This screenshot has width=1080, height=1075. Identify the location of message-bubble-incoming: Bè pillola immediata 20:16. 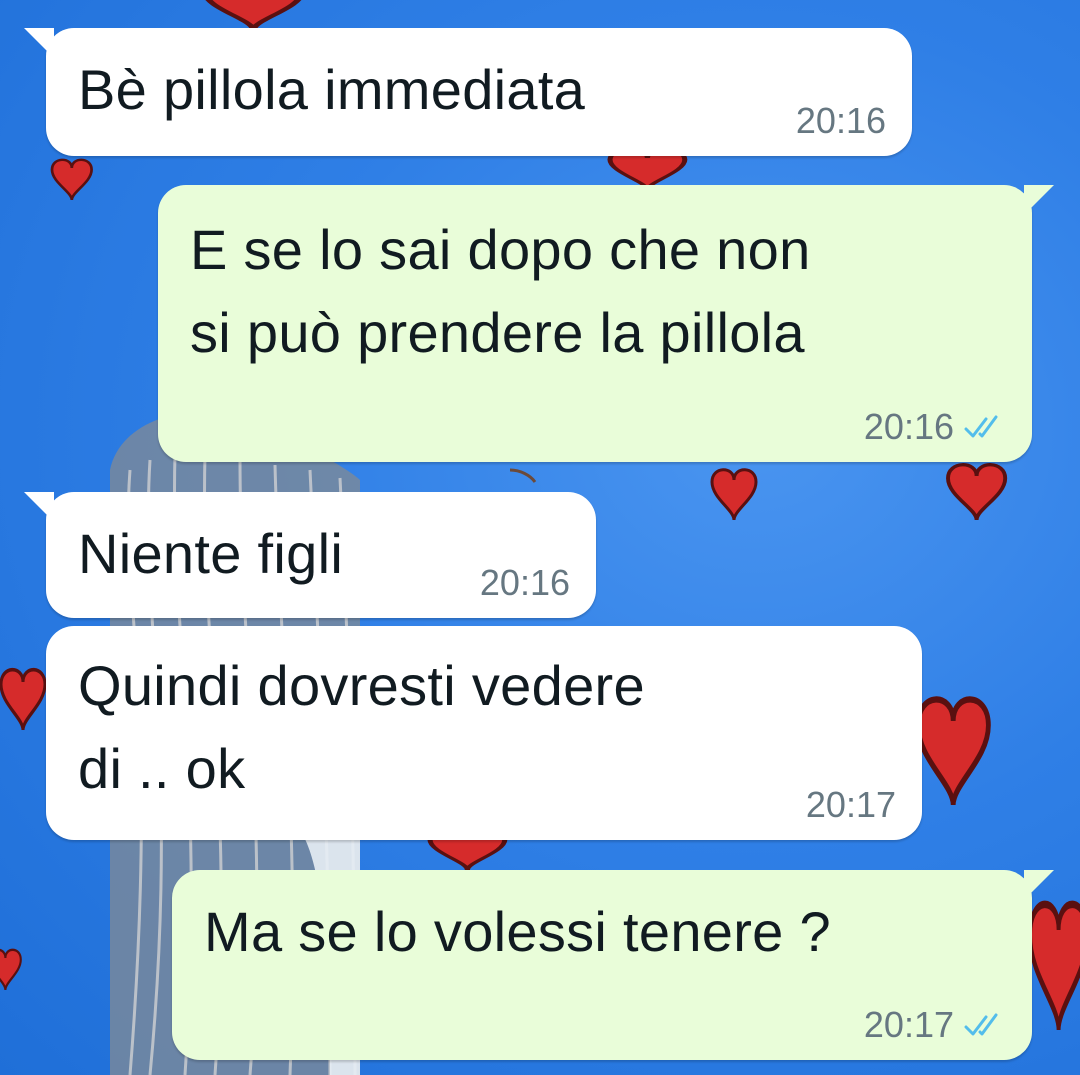
(468, 92).